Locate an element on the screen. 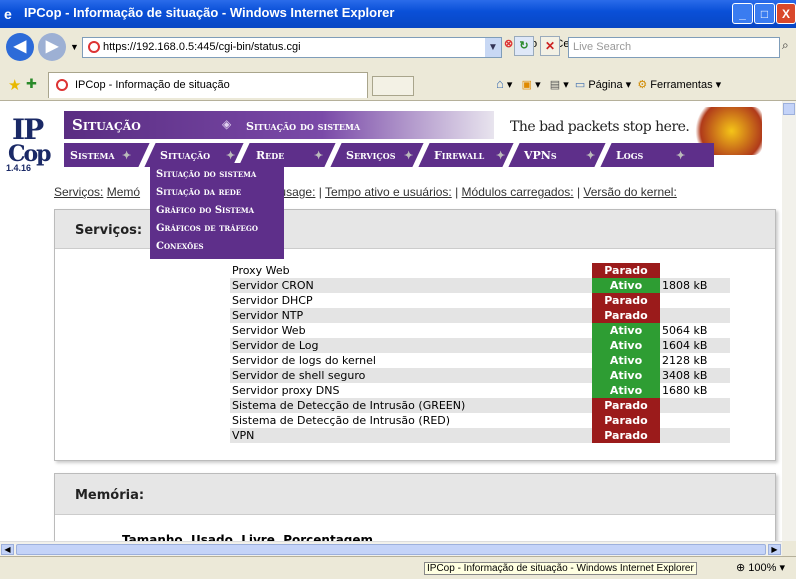 The image size is (796, 579). service-row: Servidor DHCP Parado is located at coordinates (480, 300).